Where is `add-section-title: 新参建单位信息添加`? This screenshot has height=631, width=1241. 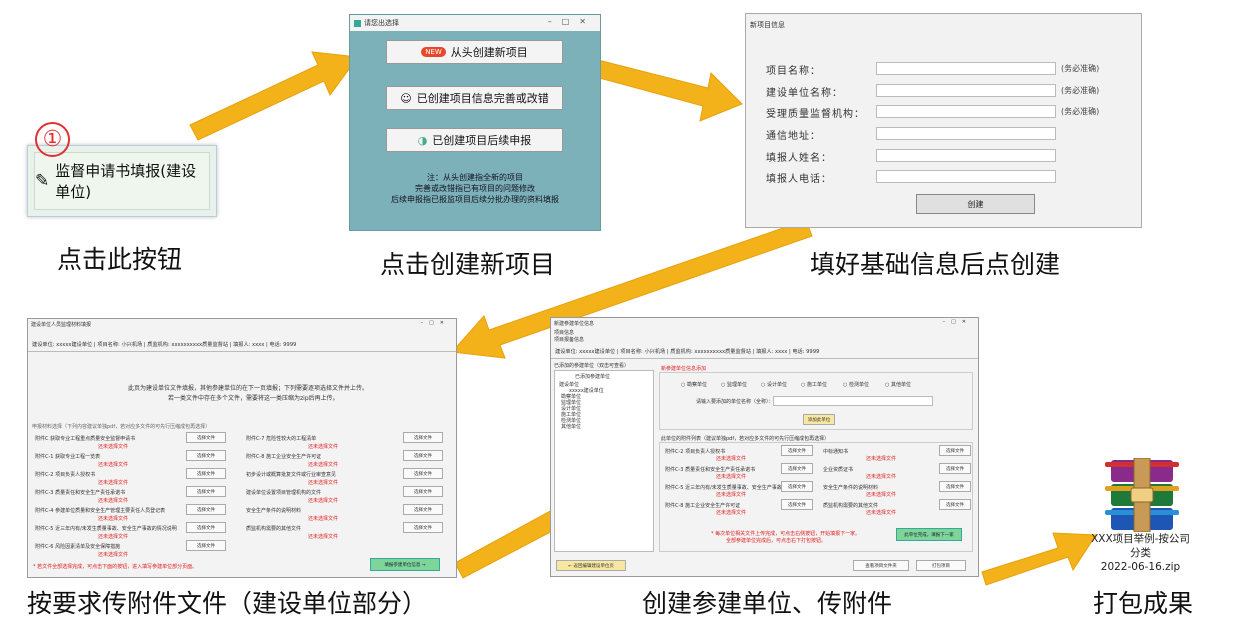
add-section-title: 新参建单位信息添加 is located at coordinates (684, 369).